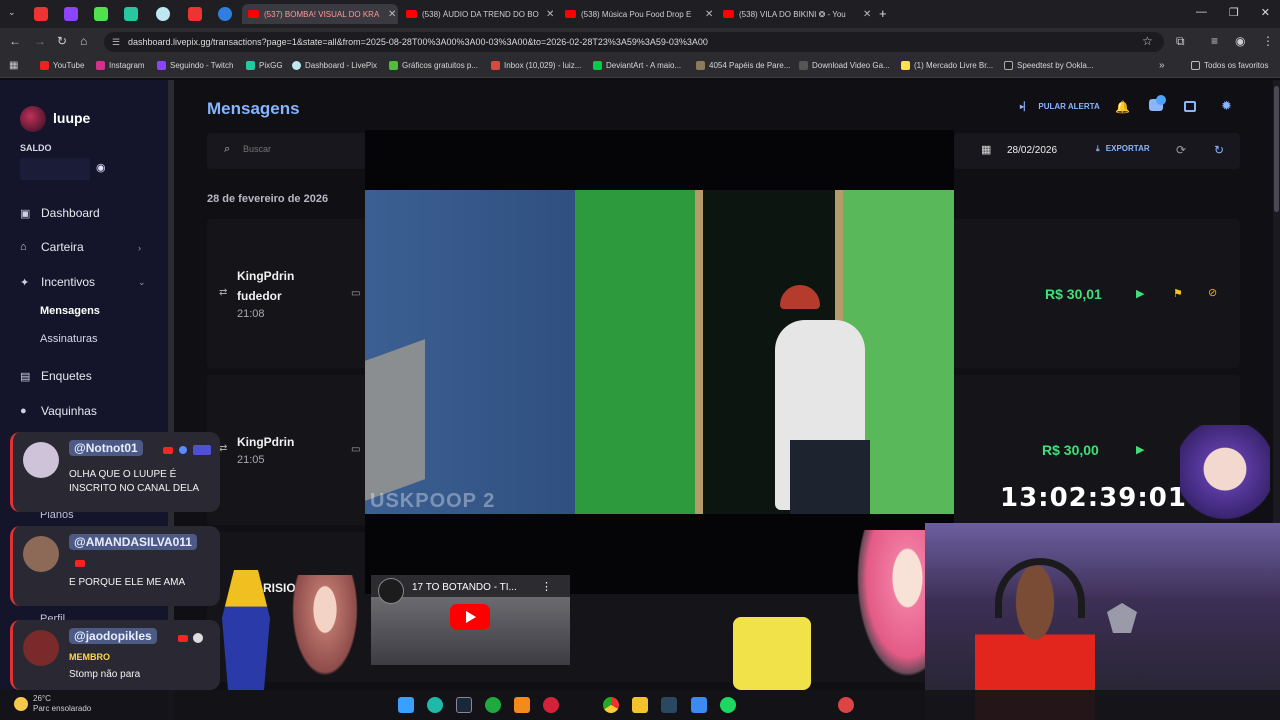 This screenshot has height=720, width=1280. I want to click on sidebar-item-incentivos: ✦ Incentivos, so click(57, 282).